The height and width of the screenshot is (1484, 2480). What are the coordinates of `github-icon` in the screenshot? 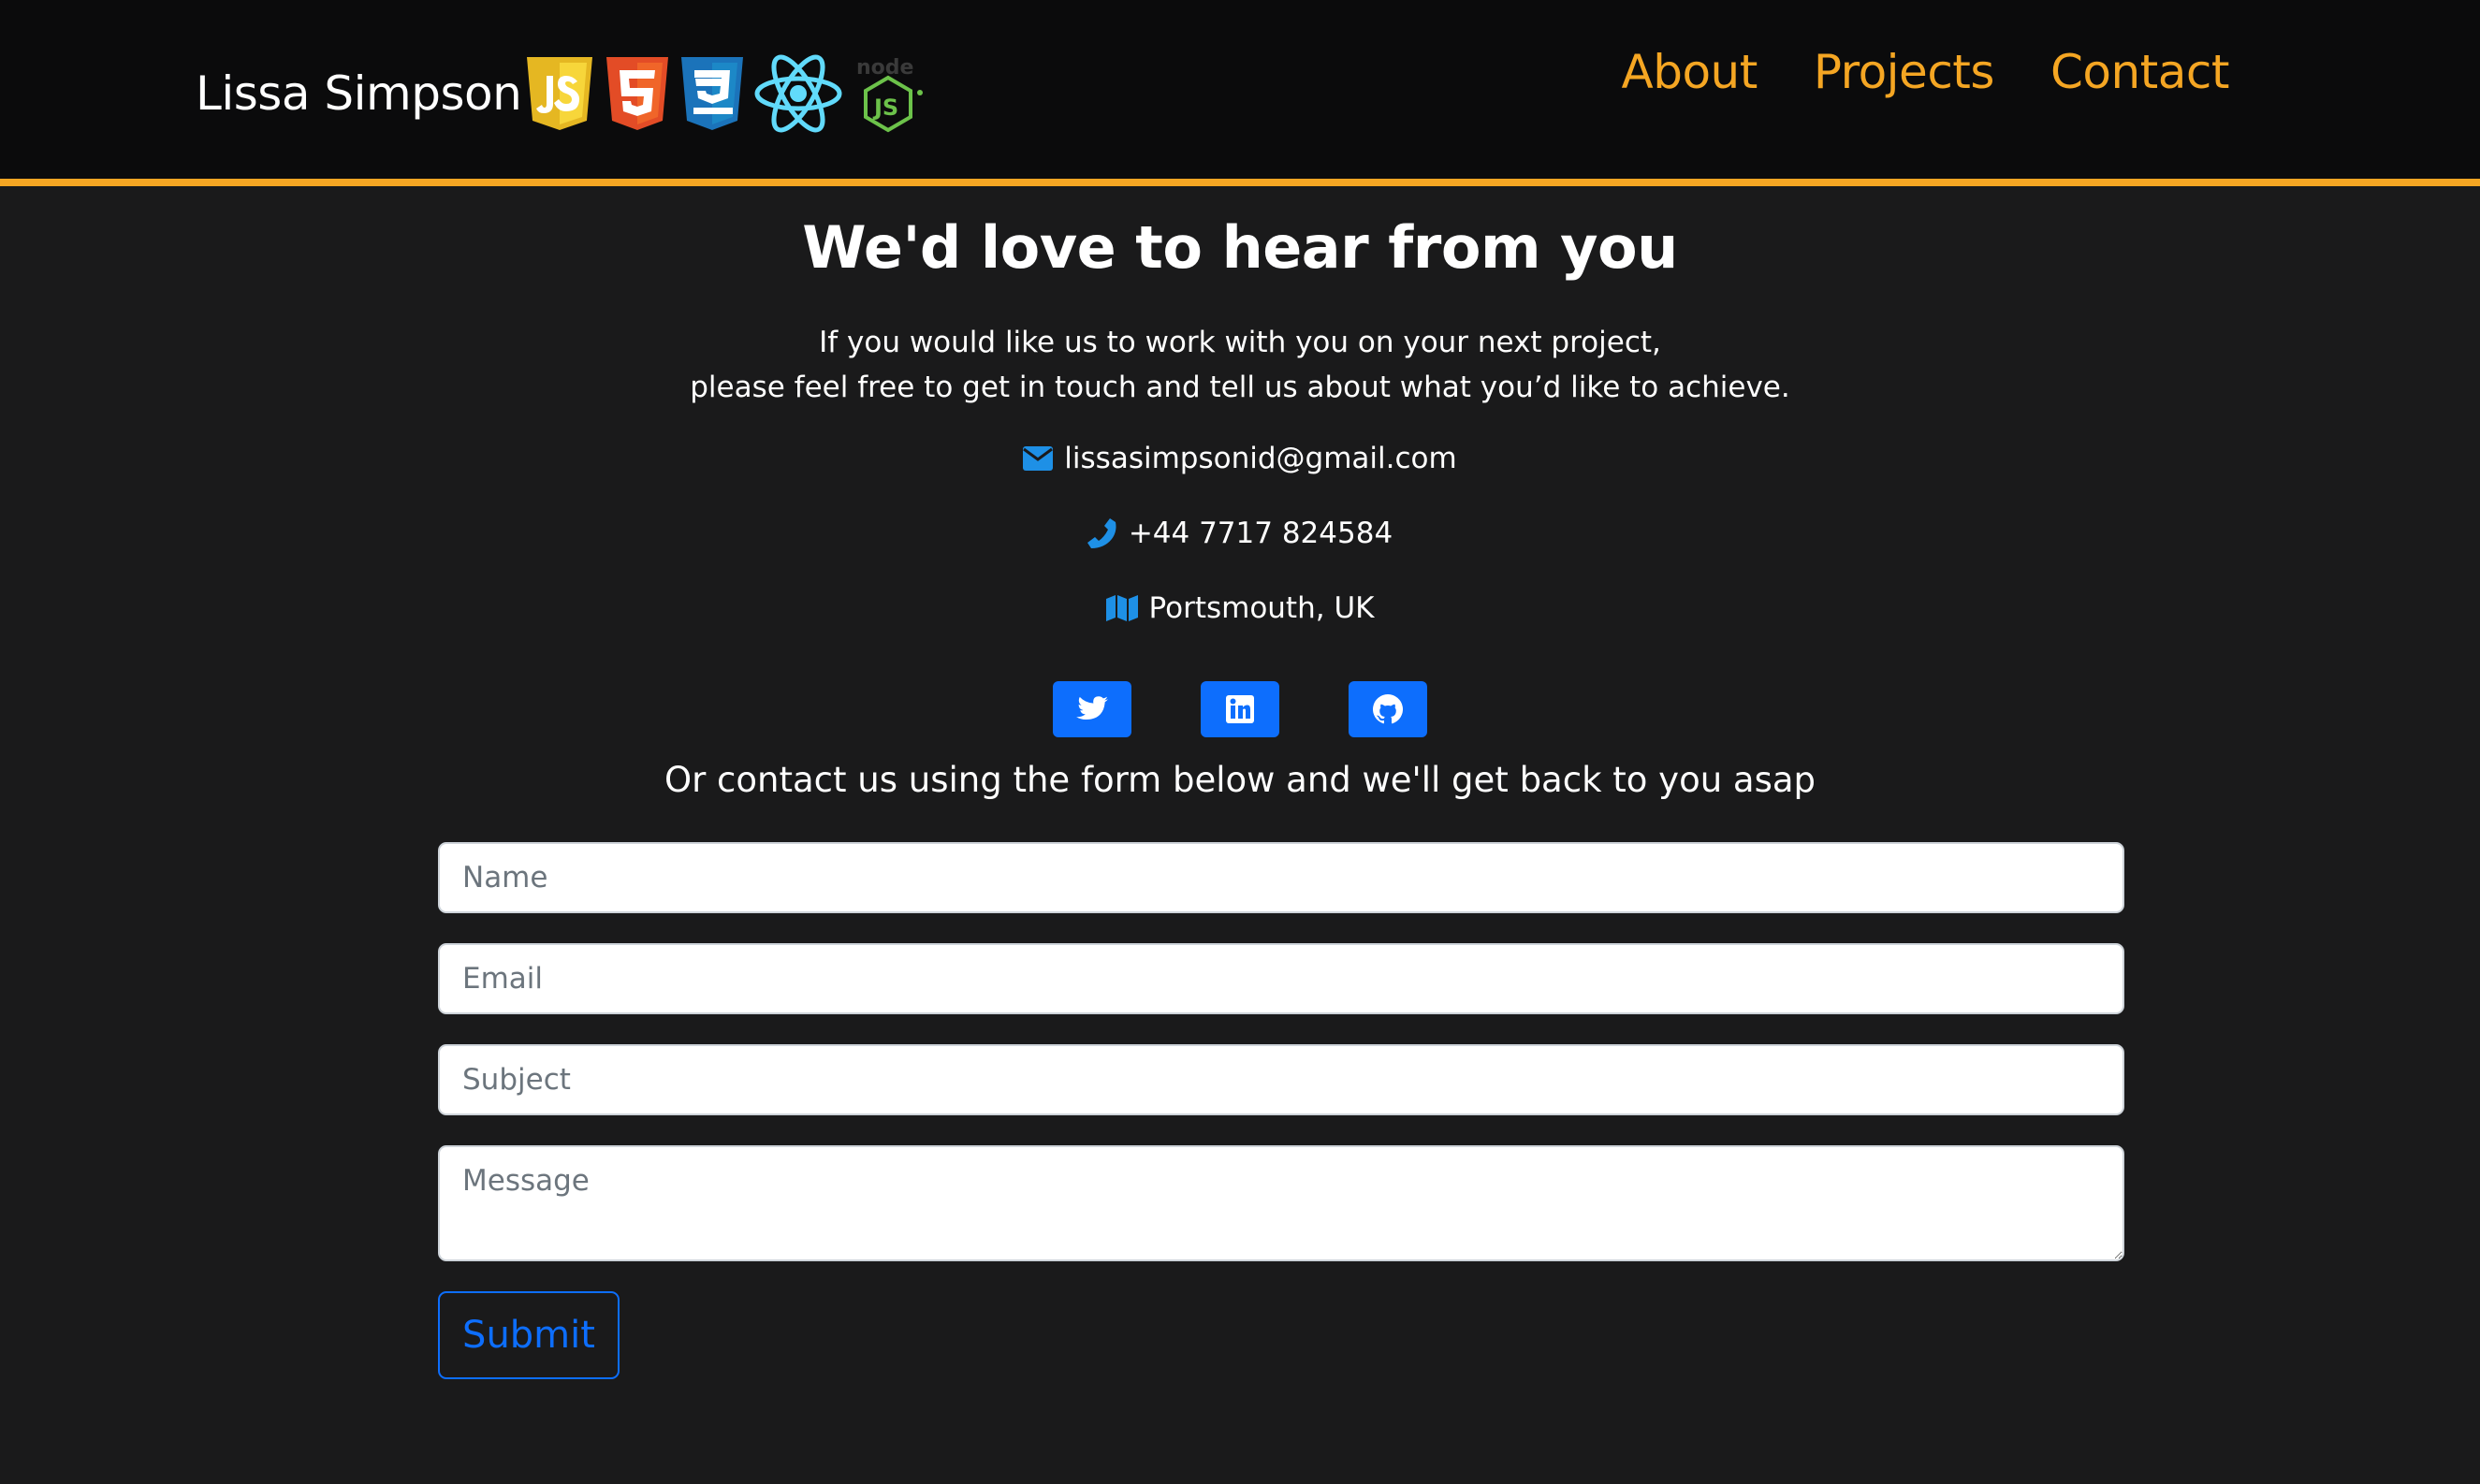 It's located at (1388, 709).